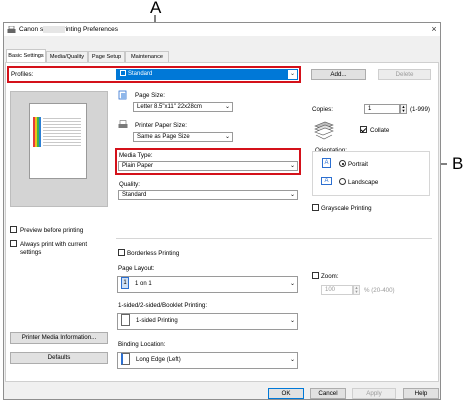  Describe the element at coordinates (337, 290) in the screenshot. I see `zoom-input: 100` at that location.